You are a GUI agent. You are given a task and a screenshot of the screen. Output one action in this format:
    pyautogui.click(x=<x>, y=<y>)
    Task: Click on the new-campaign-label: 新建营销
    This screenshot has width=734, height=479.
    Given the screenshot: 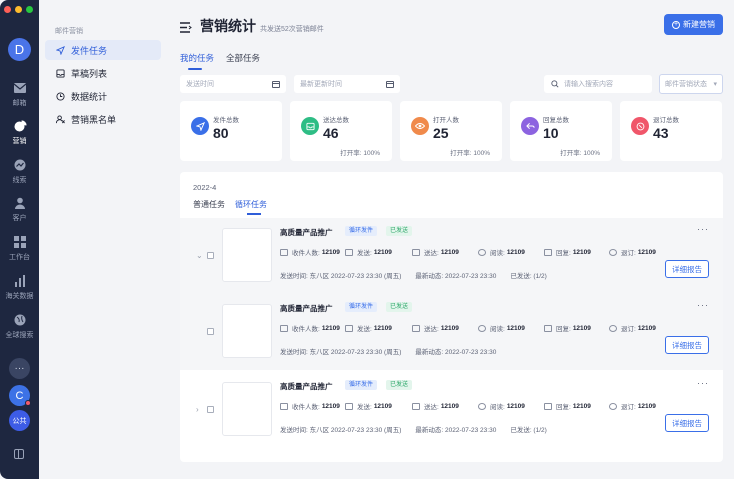 What is the action you would take?
    pyautogui.click(x=699, y=24)
    